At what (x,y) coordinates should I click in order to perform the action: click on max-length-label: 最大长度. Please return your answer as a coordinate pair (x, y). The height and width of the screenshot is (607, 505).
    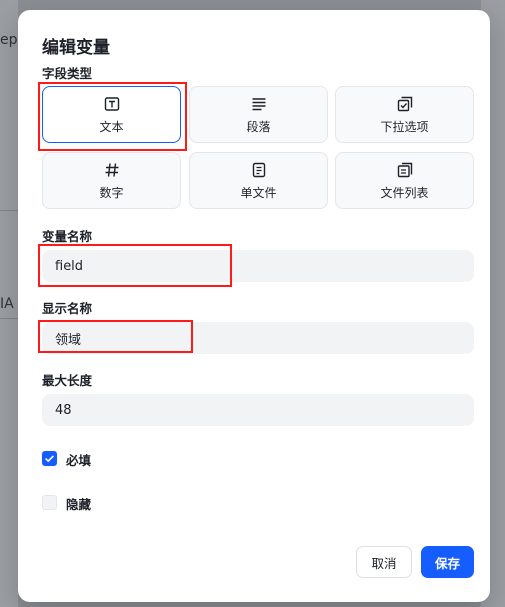
    Looking at the image, I should click on (67, 380).